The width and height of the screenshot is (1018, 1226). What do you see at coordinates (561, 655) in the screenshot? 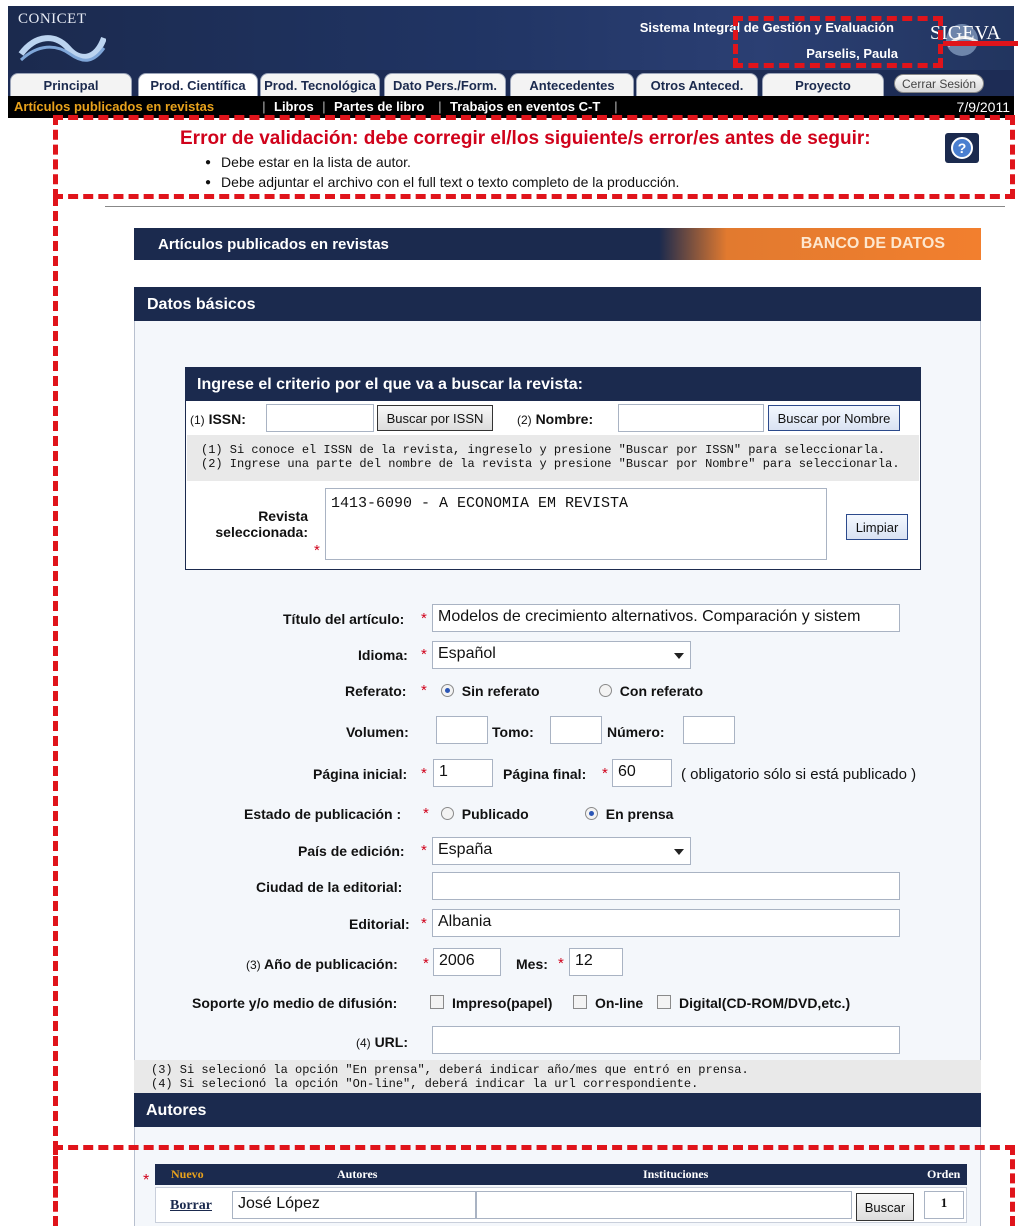
I see `language-select: Español` at bounding box center [561, 655].